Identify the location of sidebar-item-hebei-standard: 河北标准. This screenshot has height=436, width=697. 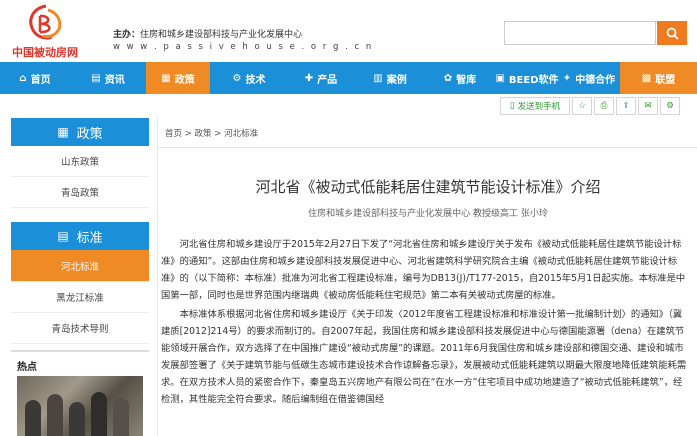
(80, 266).